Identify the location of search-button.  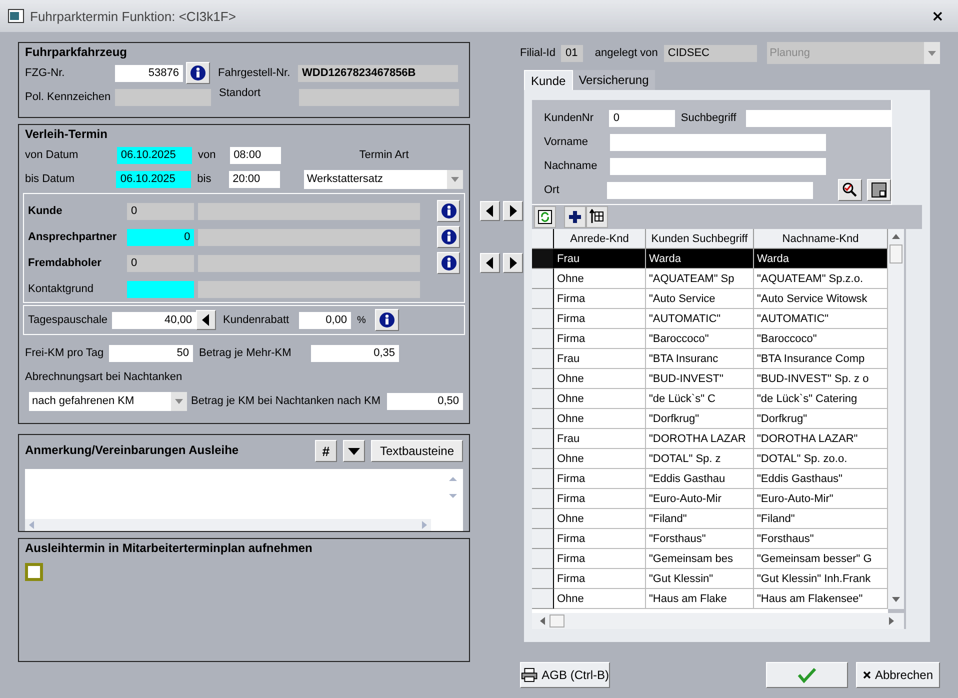
(850, 190).